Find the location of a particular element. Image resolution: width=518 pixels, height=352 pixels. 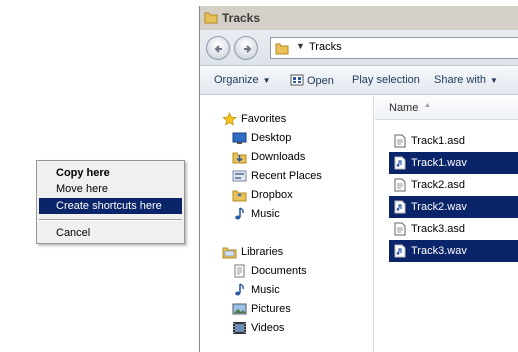

column-header-label: Name is located at coordinates (404, 108).